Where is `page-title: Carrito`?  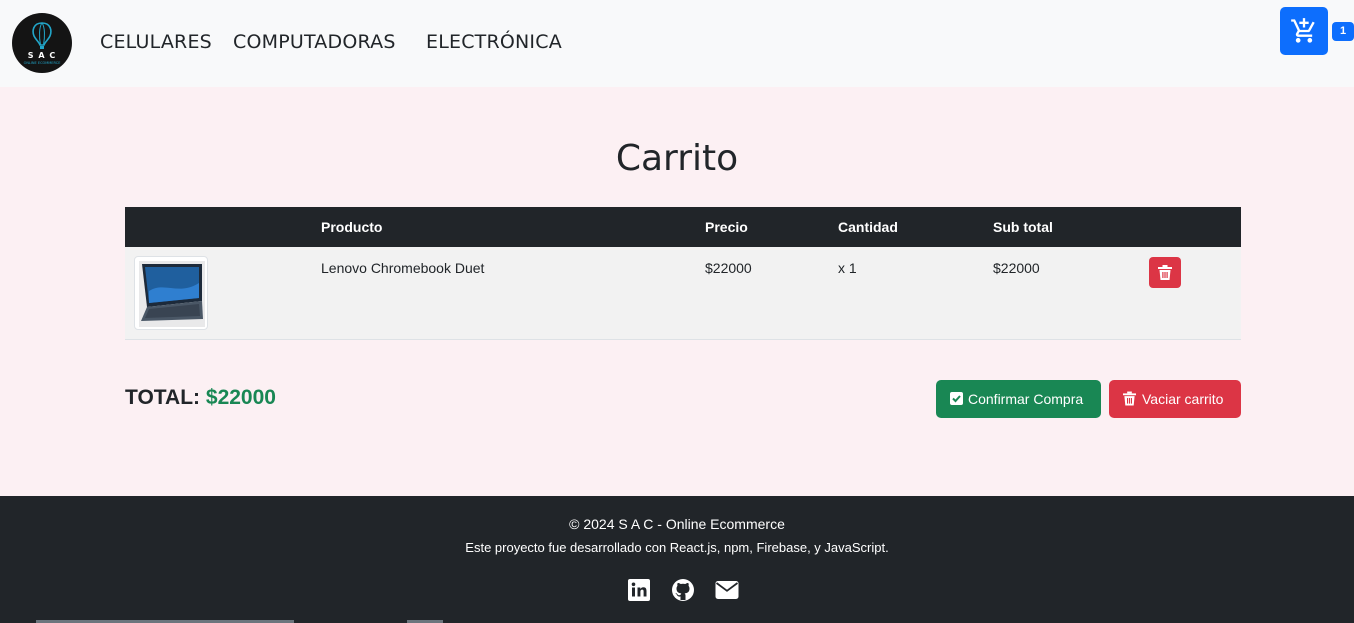 page-title: Carrito is located at coordinates (677, 158).